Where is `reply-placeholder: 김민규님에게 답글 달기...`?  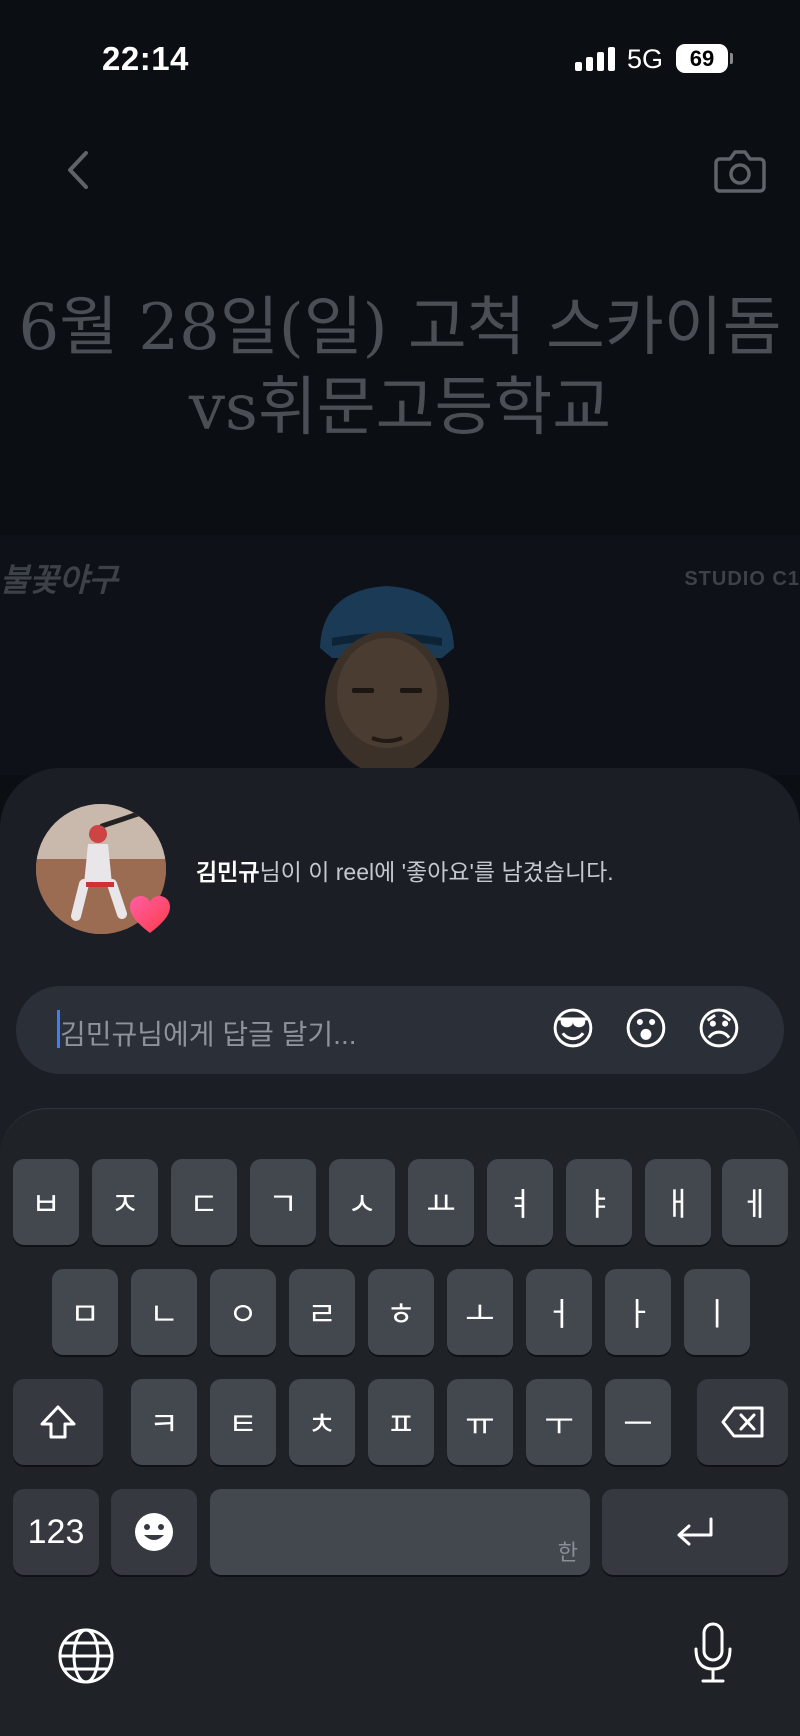 reply-placeholder: 김민규님에게 답글 달기... is located at coordinates (208, 1034).